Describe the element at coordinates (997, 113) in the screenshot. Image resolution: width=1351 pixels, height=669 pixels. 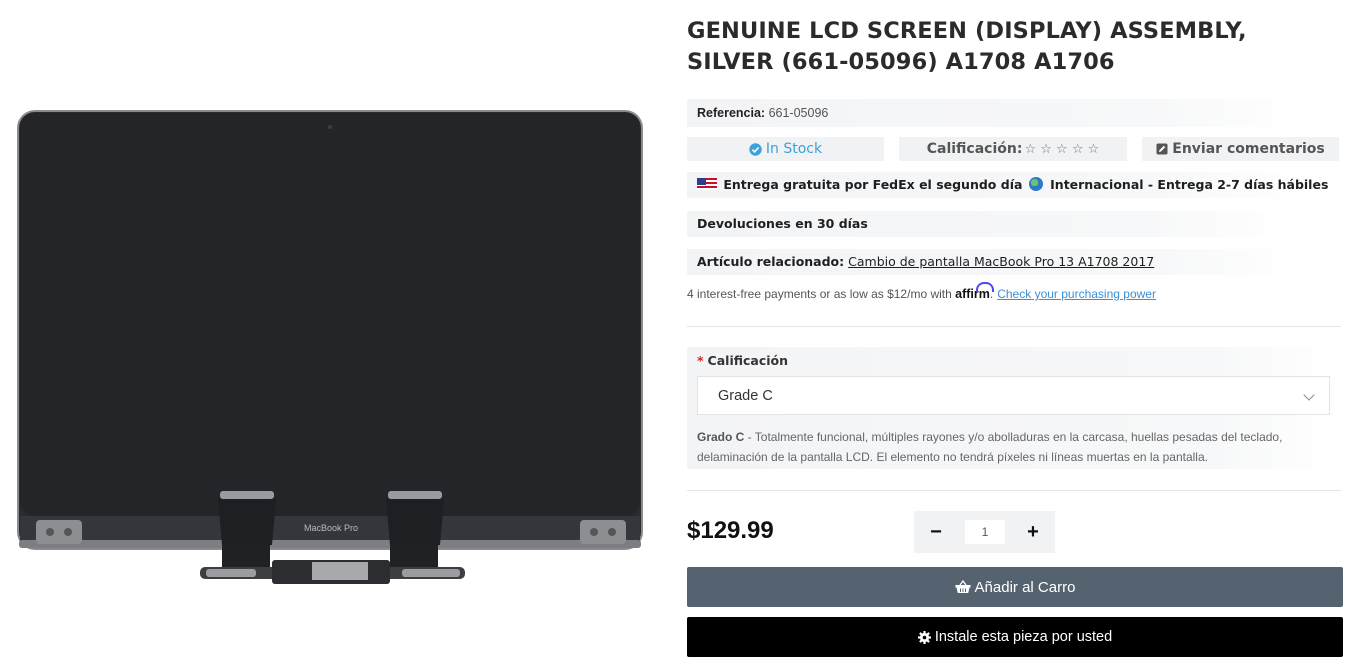
I see `reference-row: Referencia: 661-05096` at that location.